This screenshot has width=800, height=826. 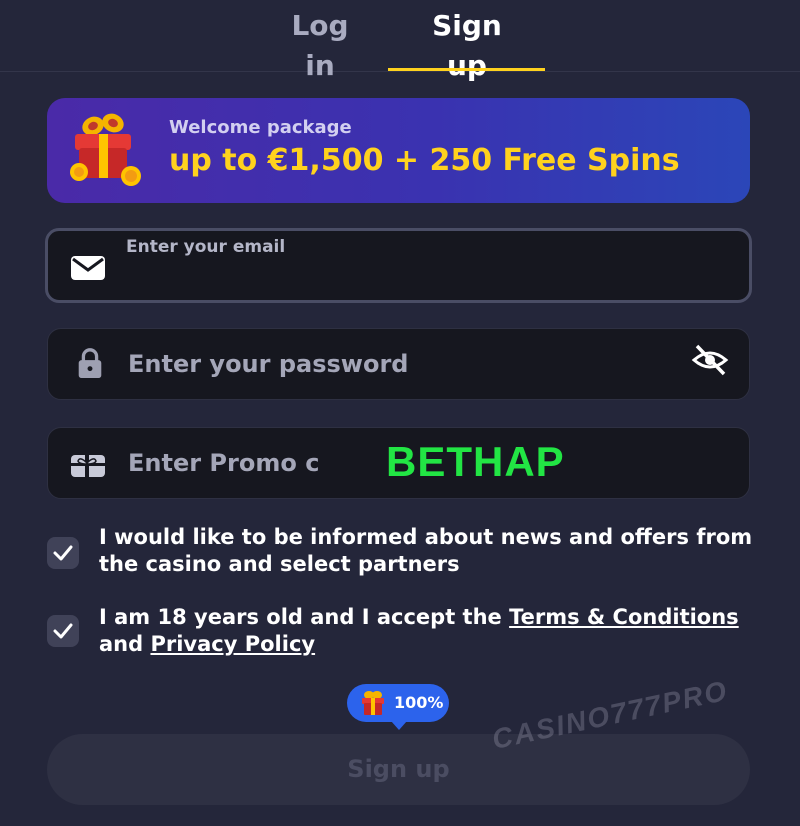 What do you see at coordinates (403, 364) in the screenshot?
I see `password-input` at bounding box center [403, 364].